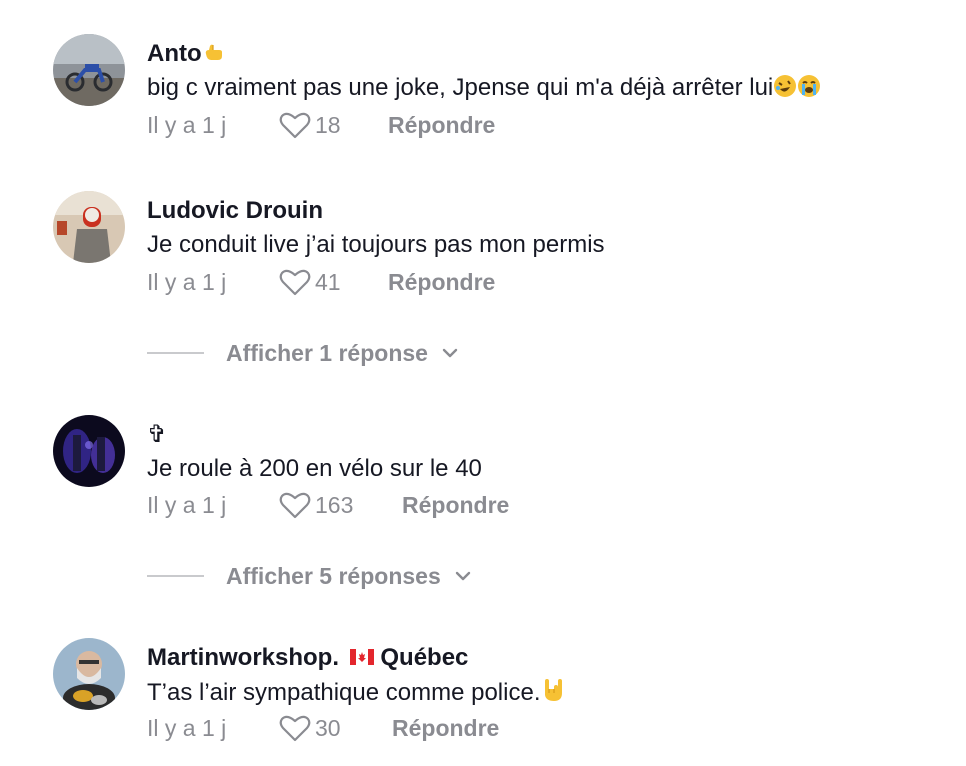 This screenshot has height=766, width=966. What do you see at coordinates (554, 690) in the screenshot?
I see `sign-of-the-horns-icon` at bounding box center [554, 690].